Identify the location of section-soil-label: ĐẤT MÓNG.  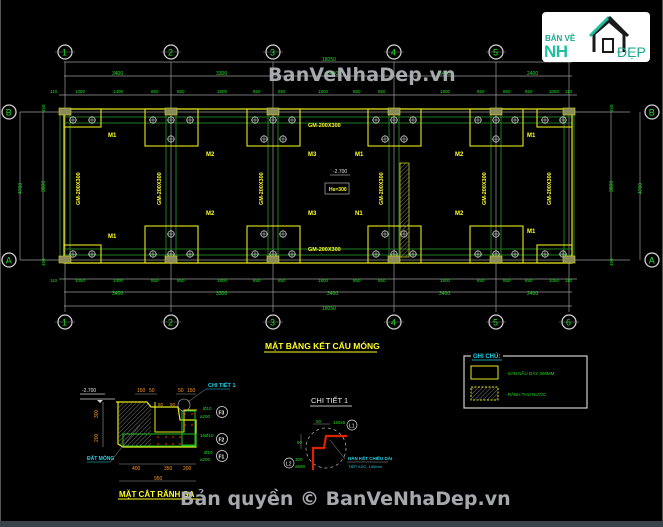
(100, 458).